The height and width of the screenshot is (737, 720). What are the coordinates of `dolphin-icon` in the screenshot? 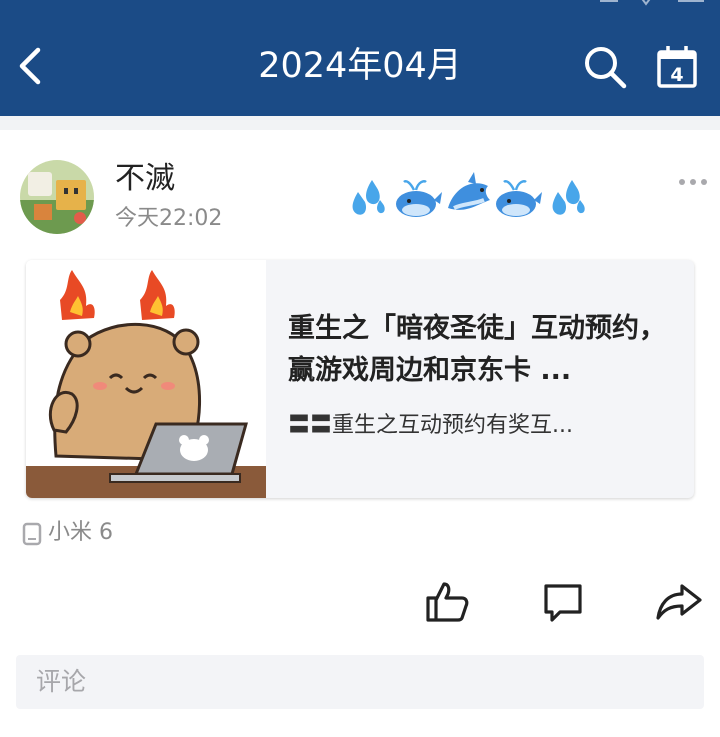 It's located at (469, 191).